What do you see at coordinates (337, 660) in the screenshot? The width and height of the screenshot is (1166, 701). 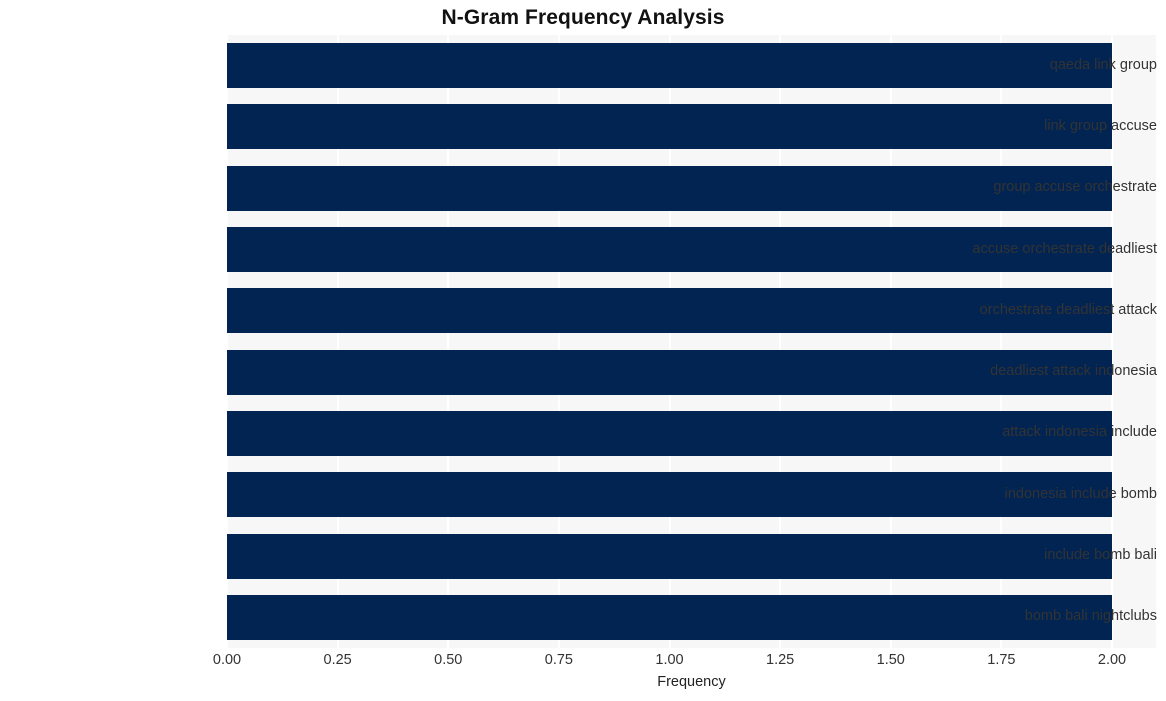 I see `x-axis-tick-label: 0.25` at bounding box center [337, 660].